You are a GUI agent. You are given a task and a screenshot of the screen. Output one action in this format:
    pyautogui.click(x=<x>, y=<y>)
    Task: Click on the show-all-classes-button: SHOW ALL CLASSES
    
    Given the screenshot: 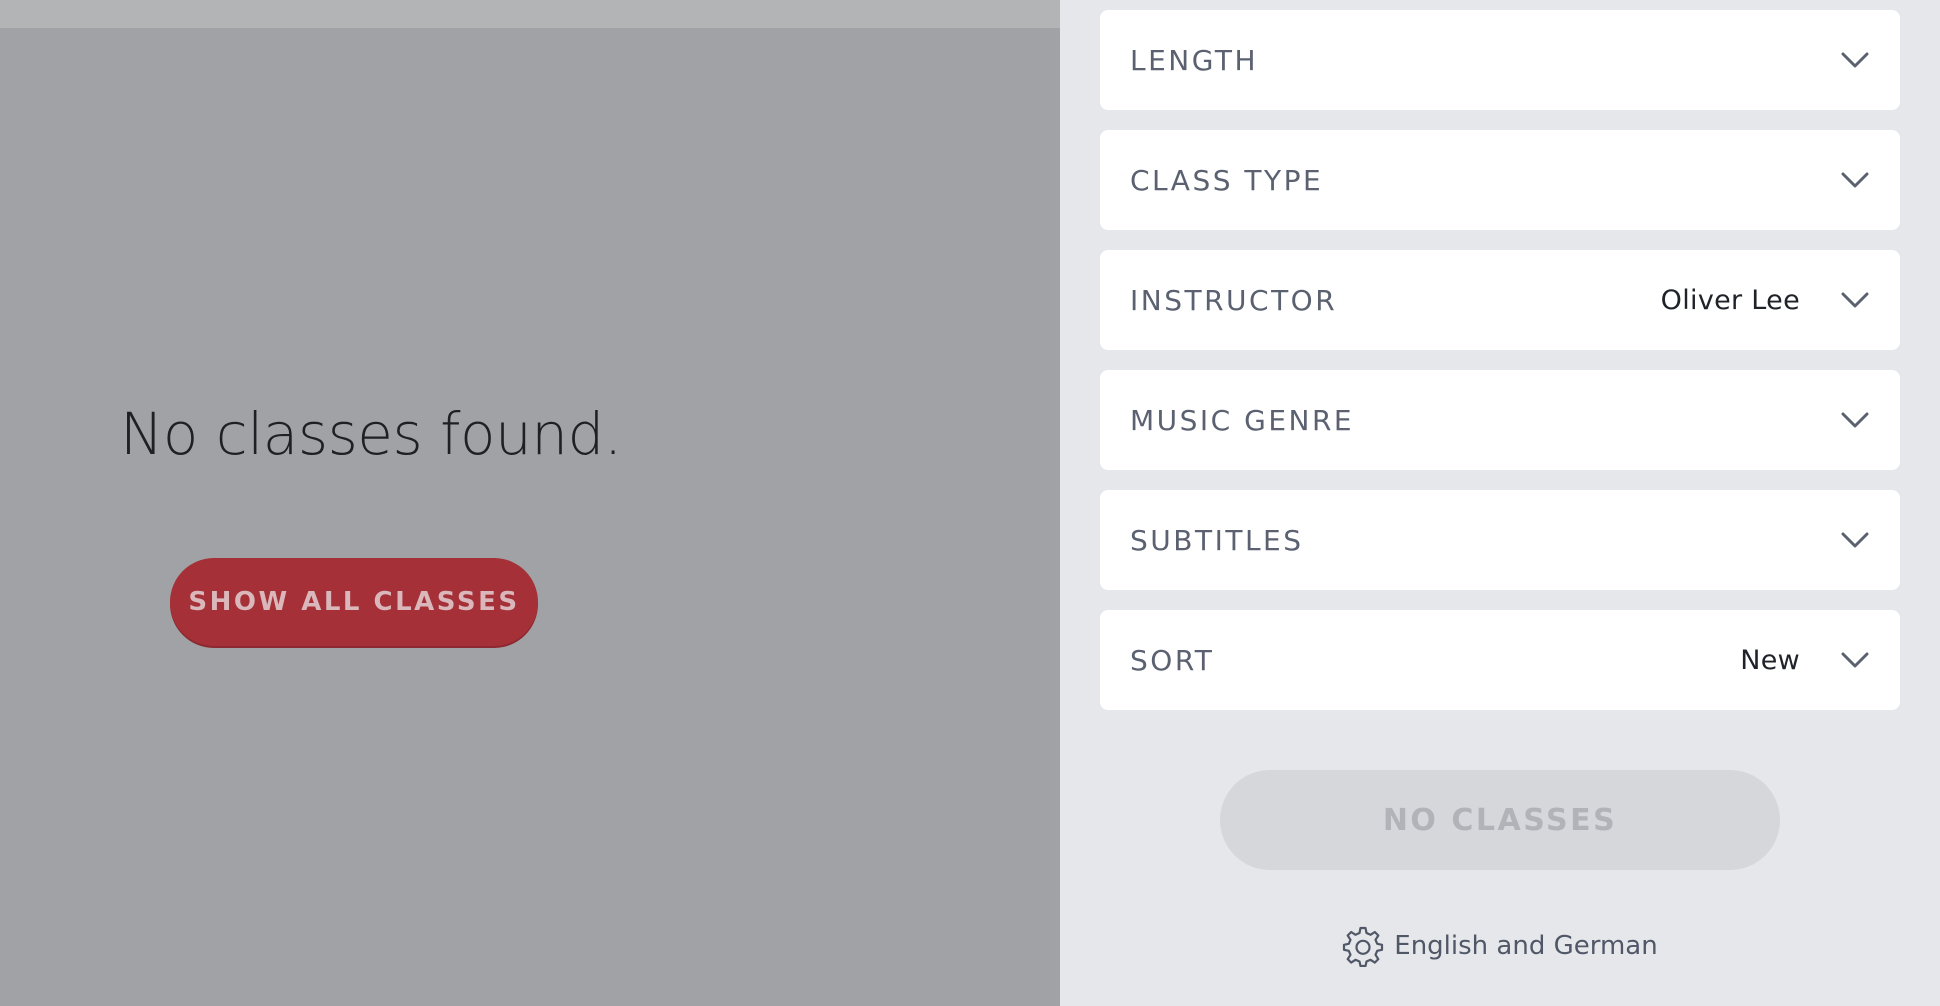 What is the action you would take?
    pyautogui.click(x=354, y=602)
    